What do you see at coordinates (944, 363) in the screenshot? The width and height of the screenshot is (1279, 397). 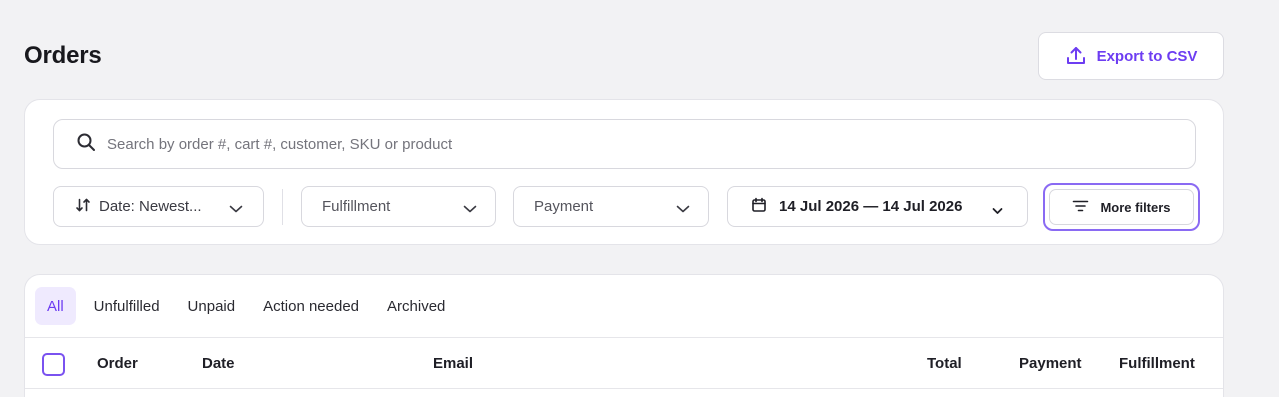 I see `column-header-total: Total` at bounding box center [944, 363].